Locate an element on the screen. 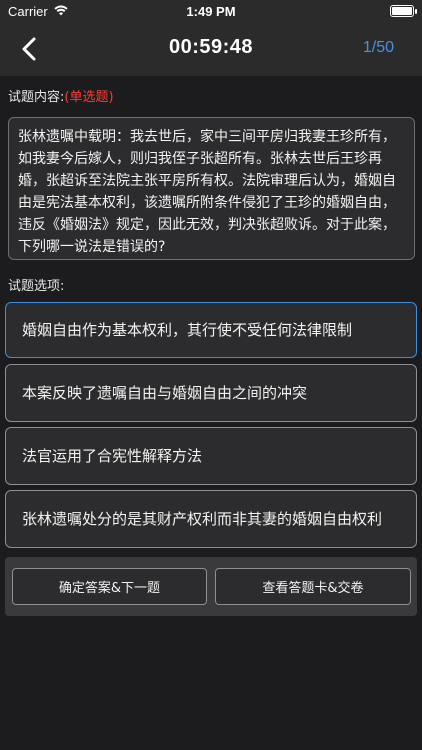  action-panel: 确定答案&下一题 查看答题卡&交卷 is located at coordinates (211, 586).